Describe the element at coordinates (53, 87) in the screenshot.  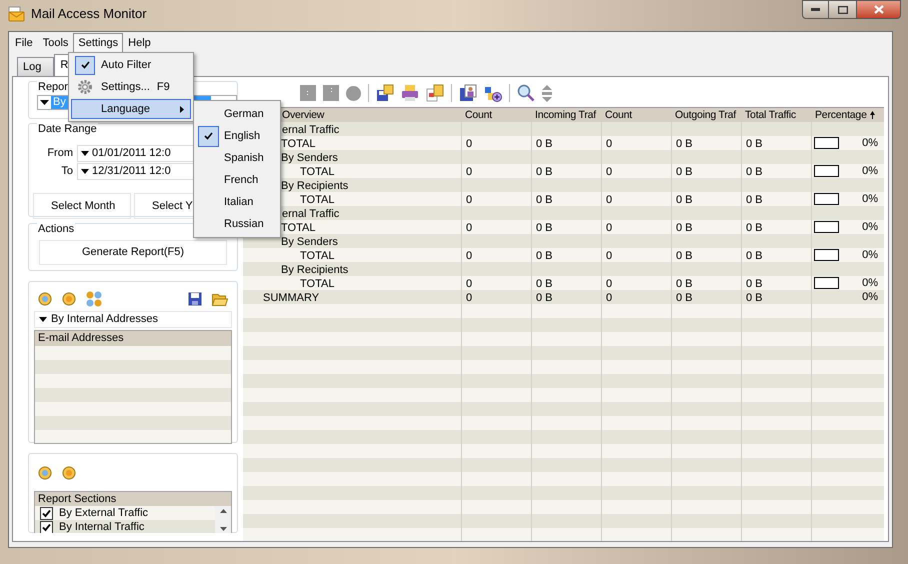
I see `group-label: Repor` at that location.